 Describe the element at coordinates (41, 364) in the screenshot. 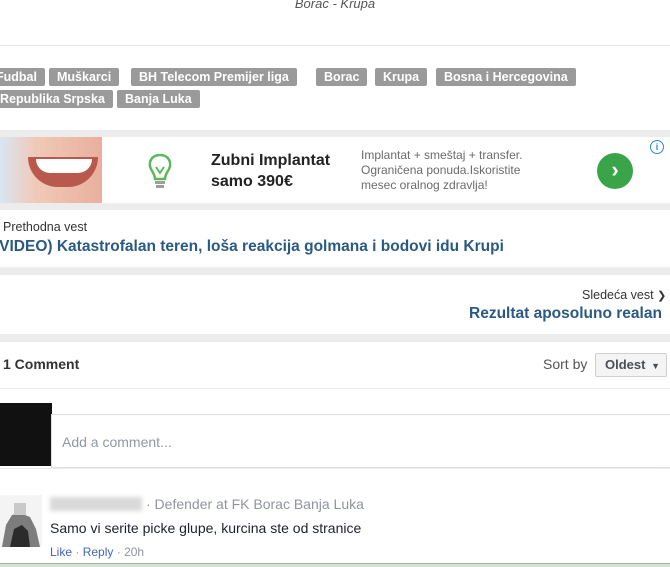

I see `comment-count: 1 Comment` at that location.